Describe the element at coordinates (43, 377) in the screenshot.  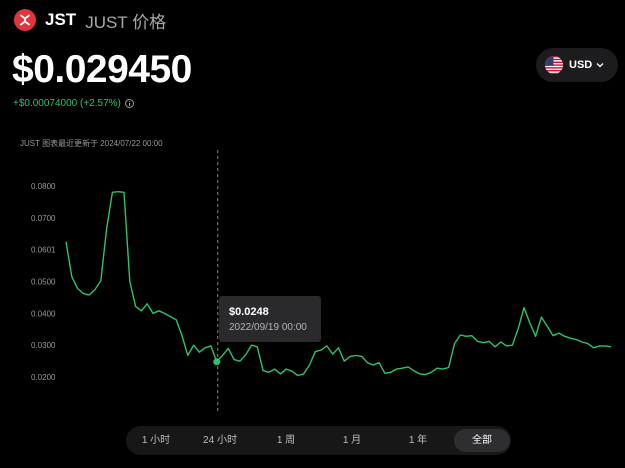
I see `y-tick-label: 0.0200` at that location.